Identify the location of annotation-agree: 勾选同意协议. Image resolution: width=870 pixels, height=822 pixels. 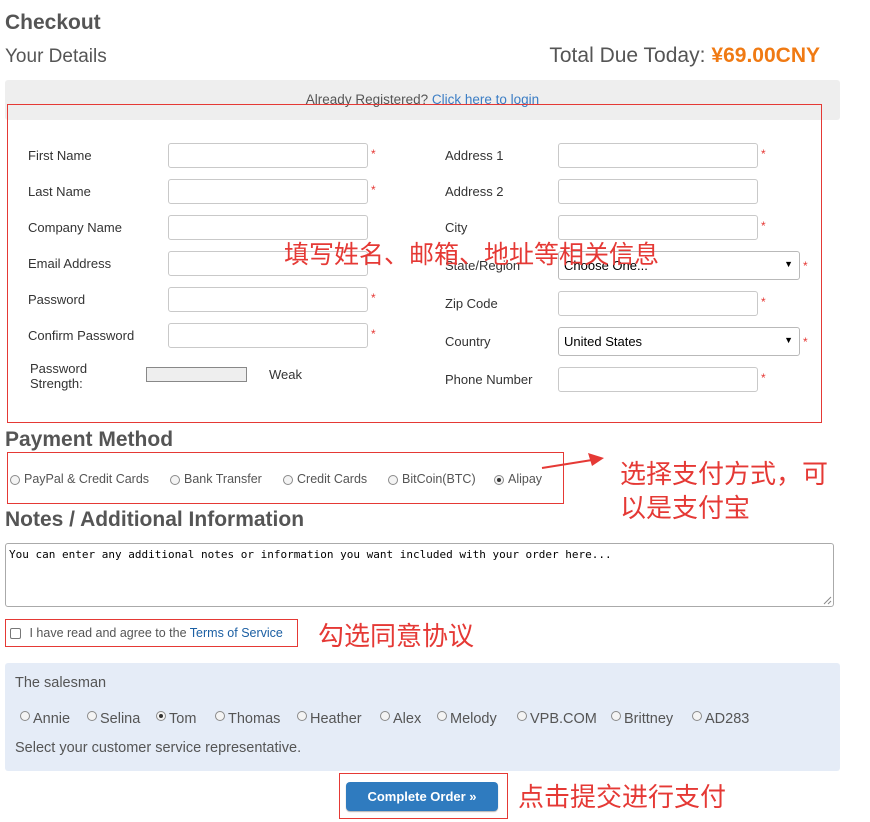
(396, 637).